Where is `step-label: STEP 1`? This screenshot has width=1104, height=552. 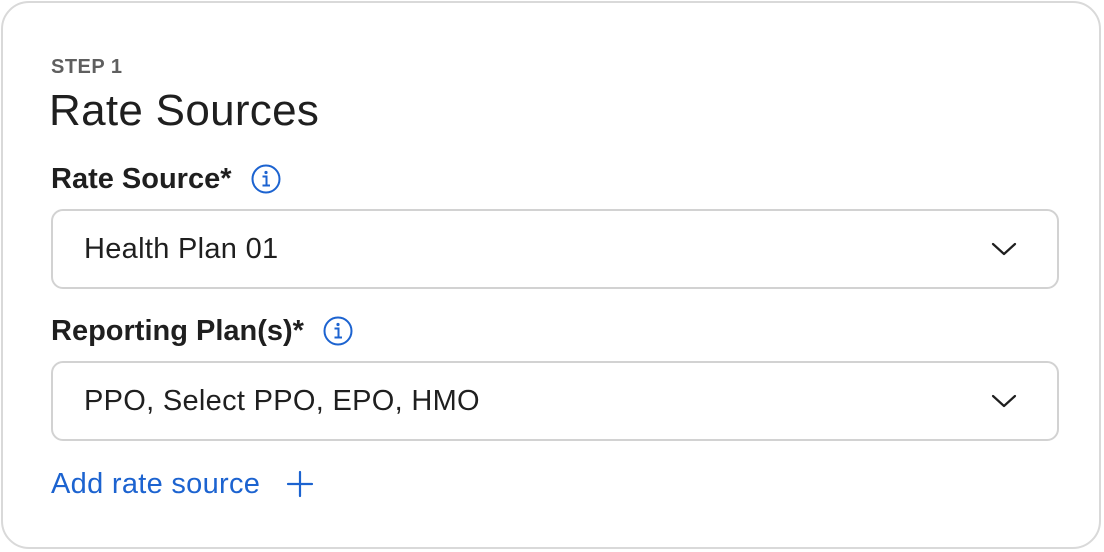
step-label: STEP 1 is located at coordinates (87, 67).